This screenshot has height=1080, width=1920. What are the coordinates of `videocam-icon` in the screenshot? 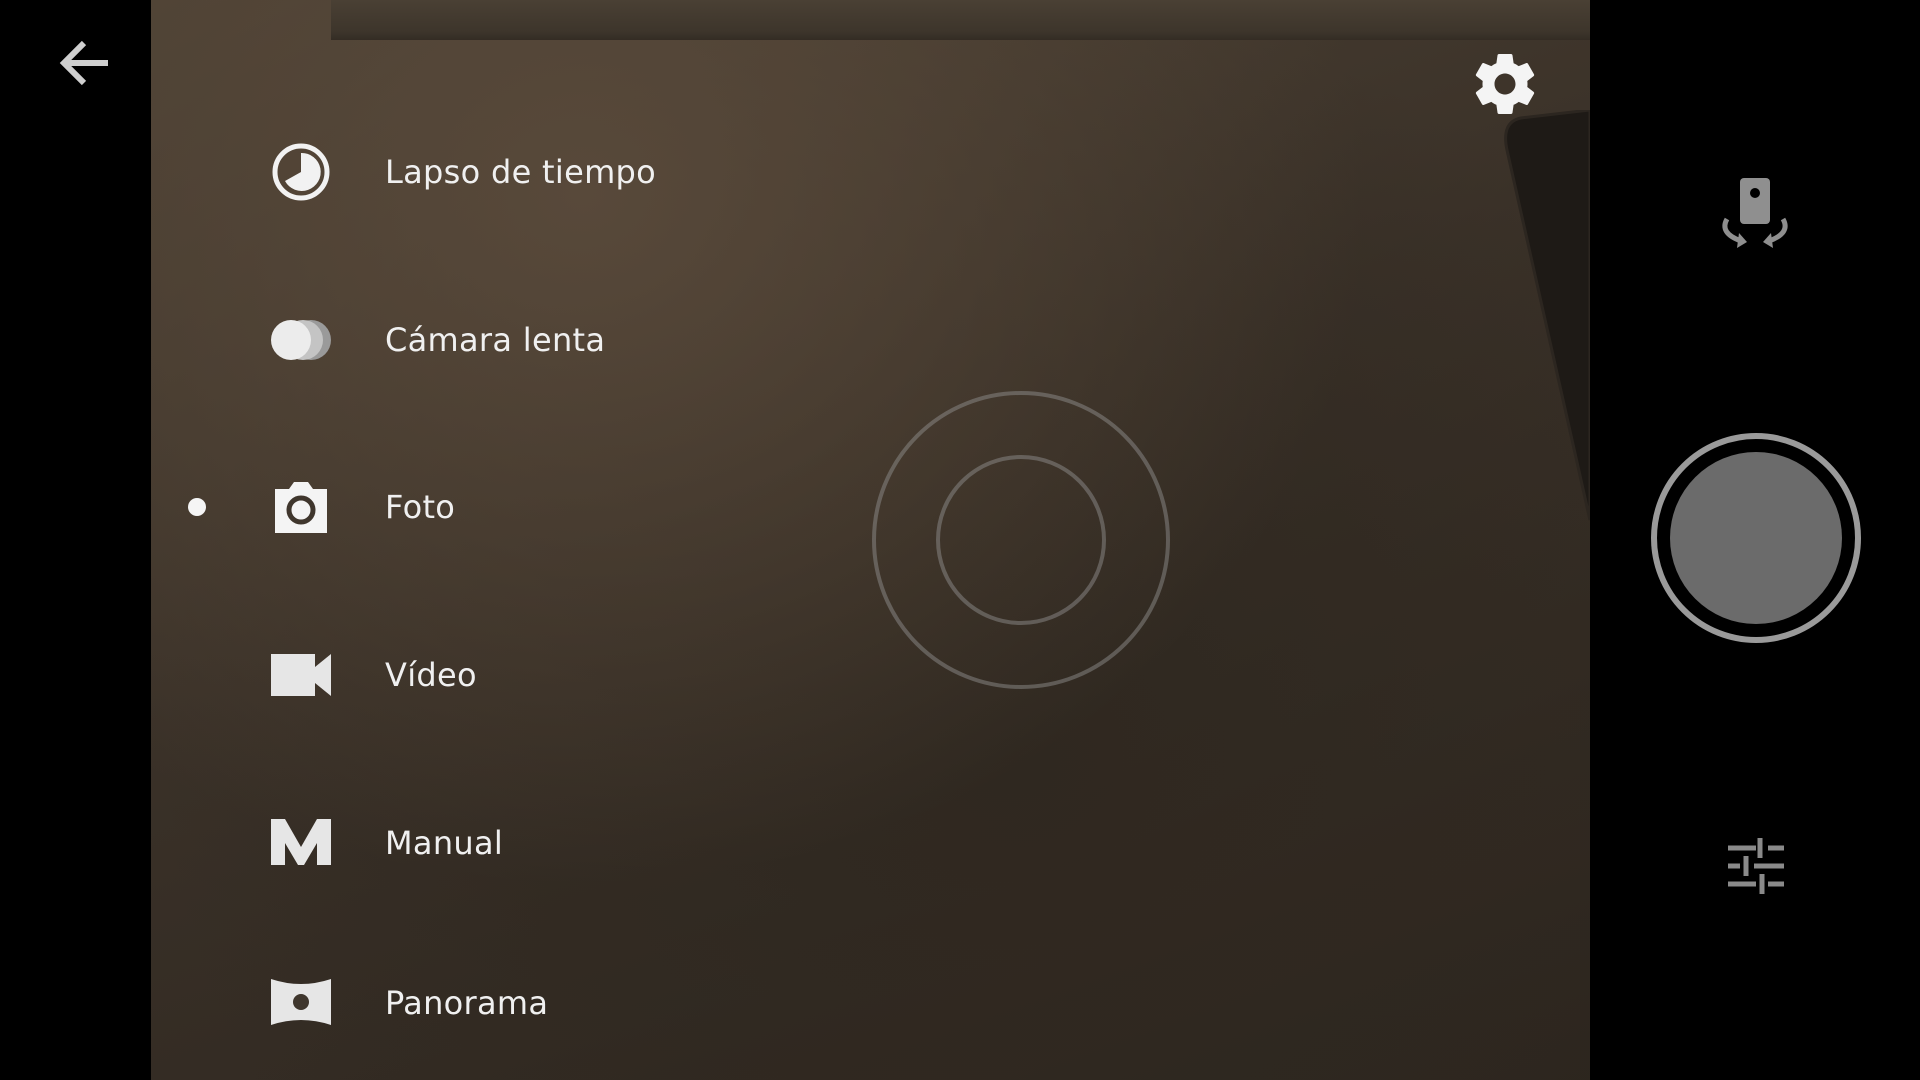 It's located at (301, 675).